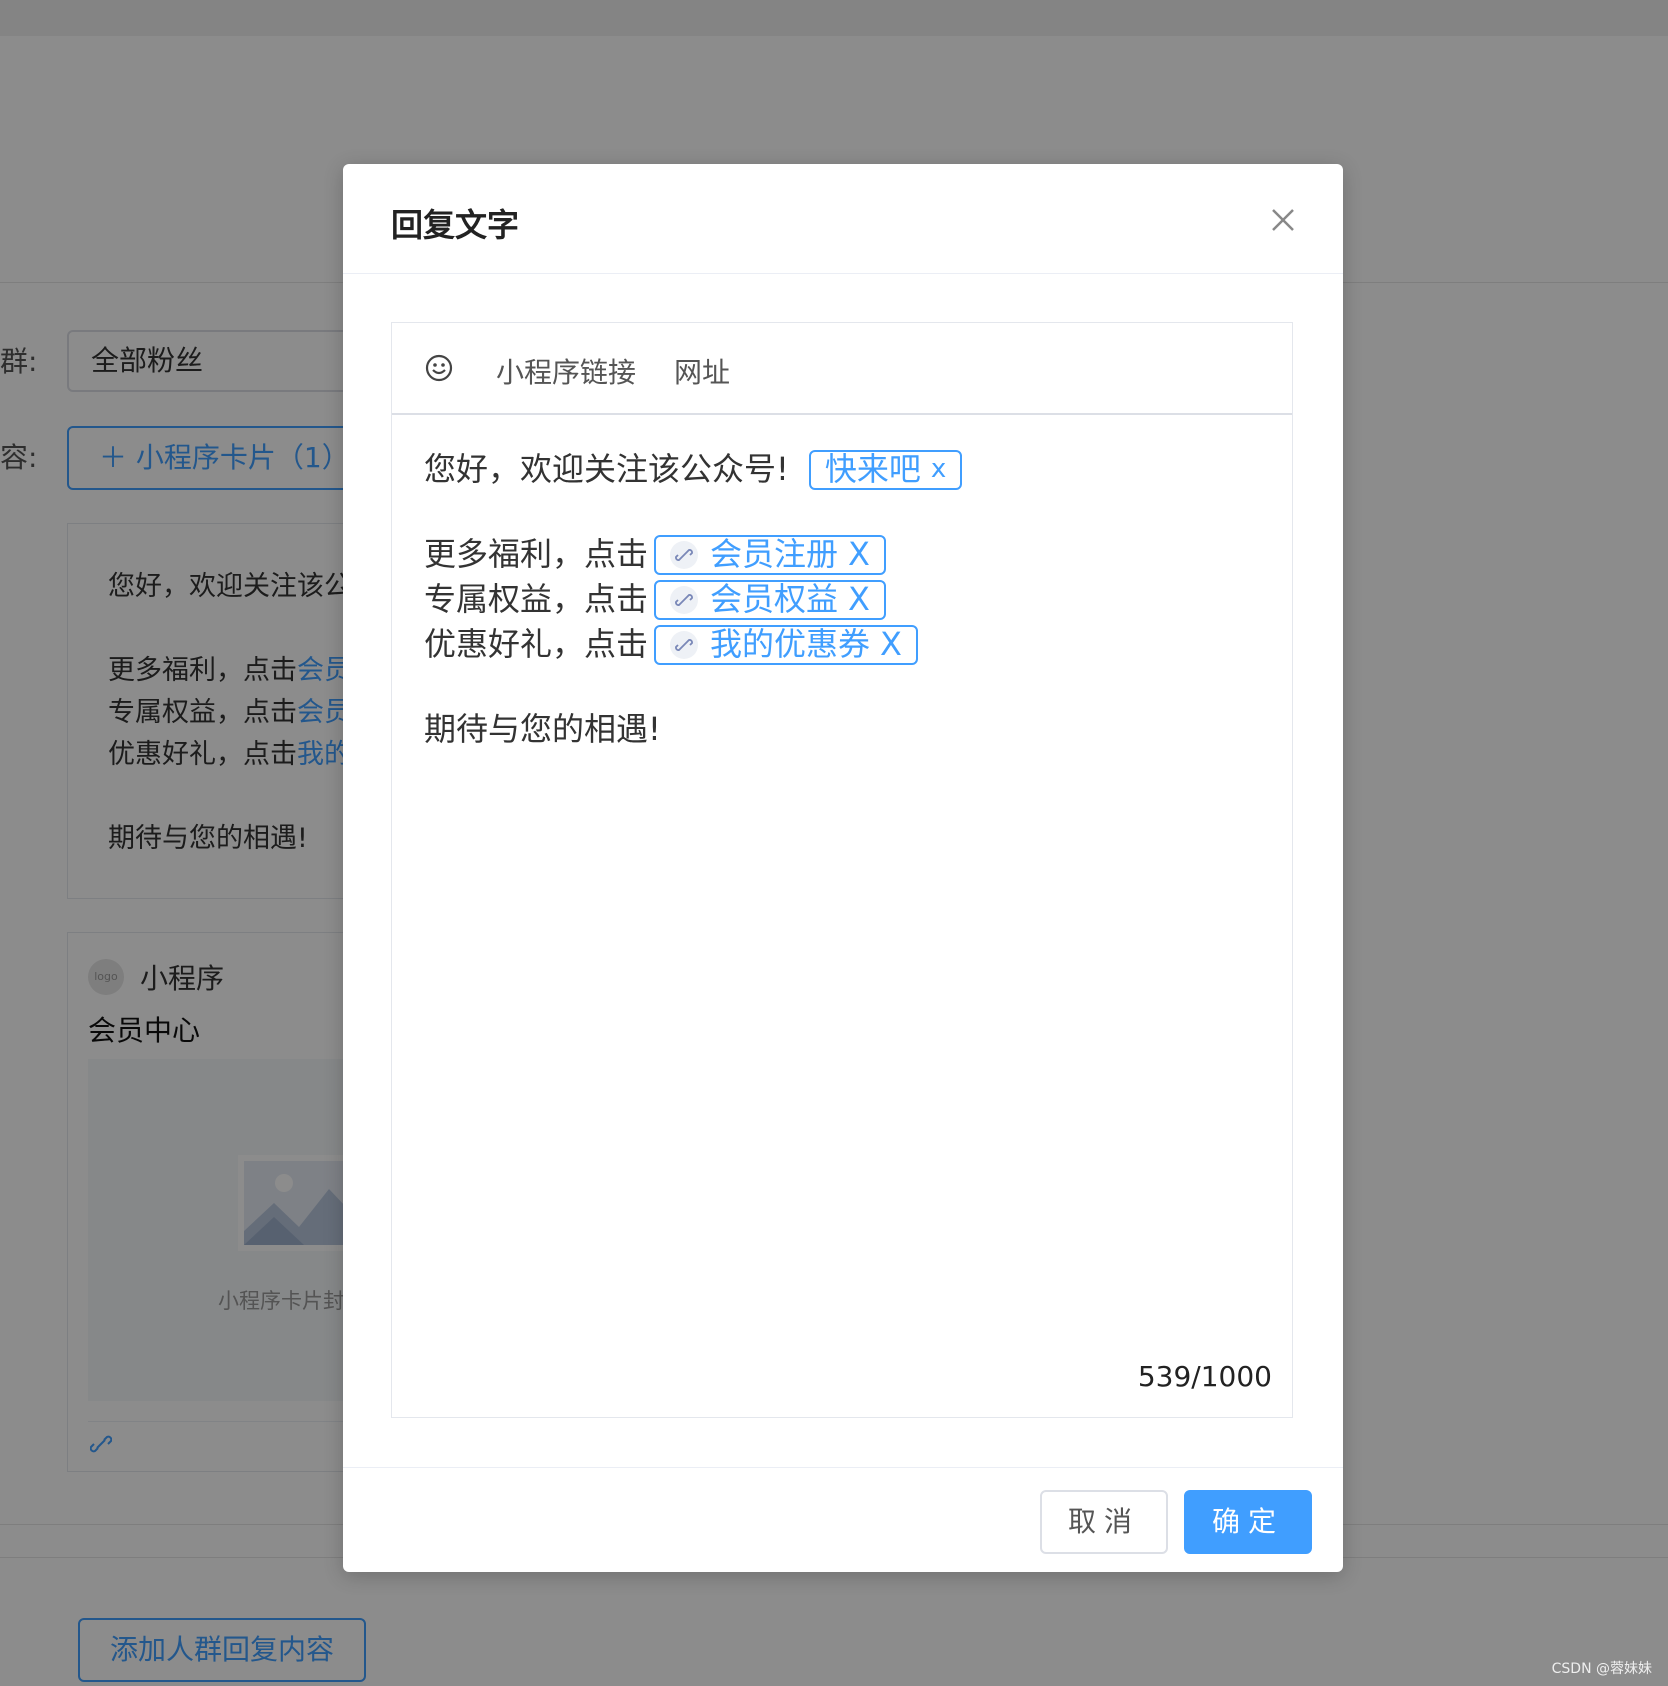 This screenshot has height=1686, width=1668. What do you see at coordinates (938, 469) in the screenshot?
I see `tag-remove-button: x` at bounding box center [938, 469].